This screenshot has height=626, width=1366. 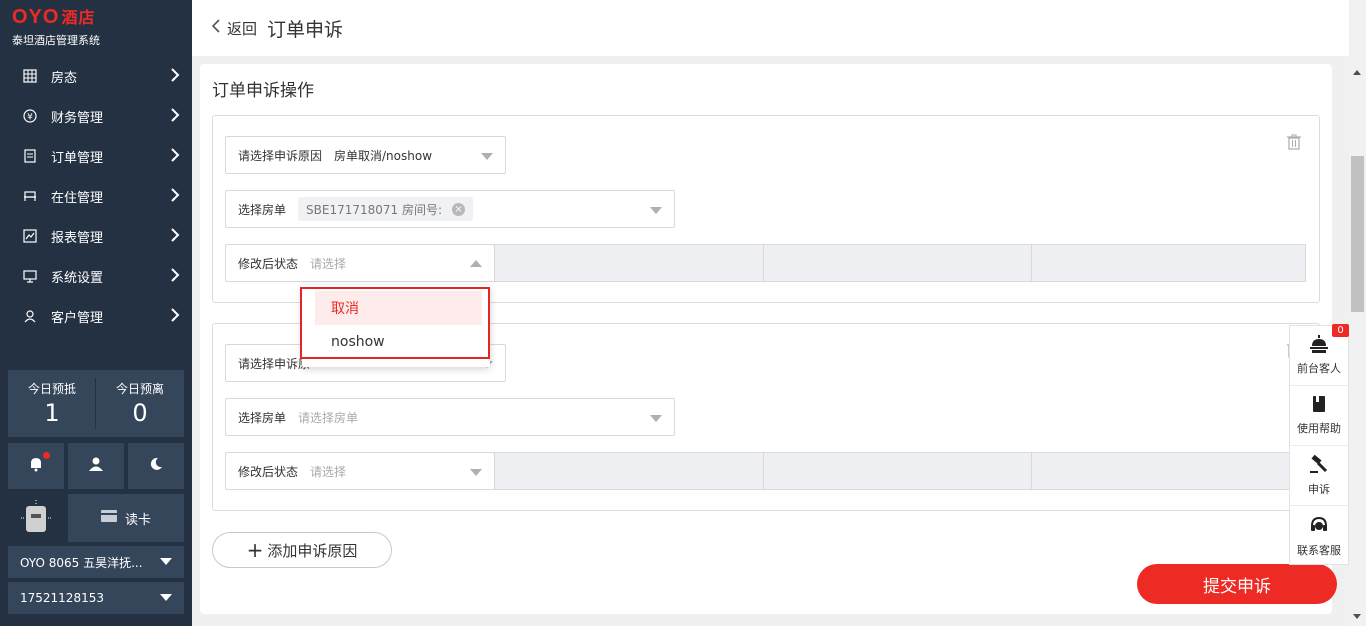 What do you see at coordinates (255, 550) in the screenshot?
I see `plus-icon: +` at bounding box center [255, 550].